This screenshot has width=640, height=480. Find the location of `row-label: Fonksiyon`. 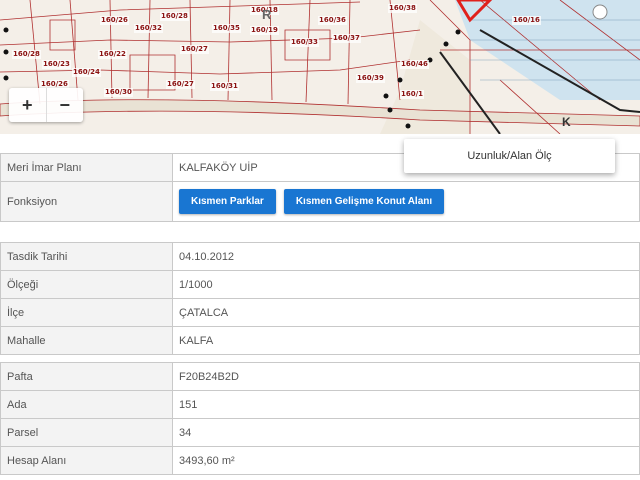

row-label: Fonksiyon is located at coordinates (86, 201).